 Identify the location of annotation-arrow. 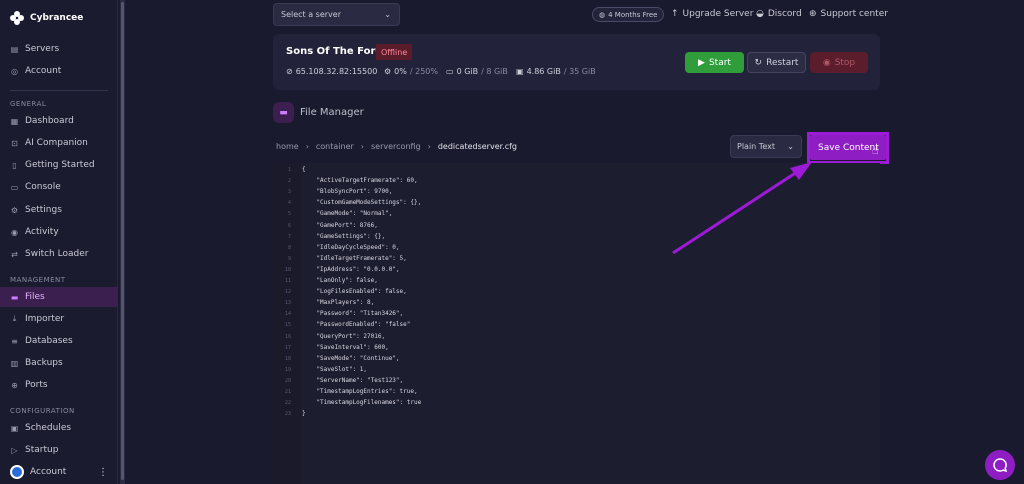
(742, 208).